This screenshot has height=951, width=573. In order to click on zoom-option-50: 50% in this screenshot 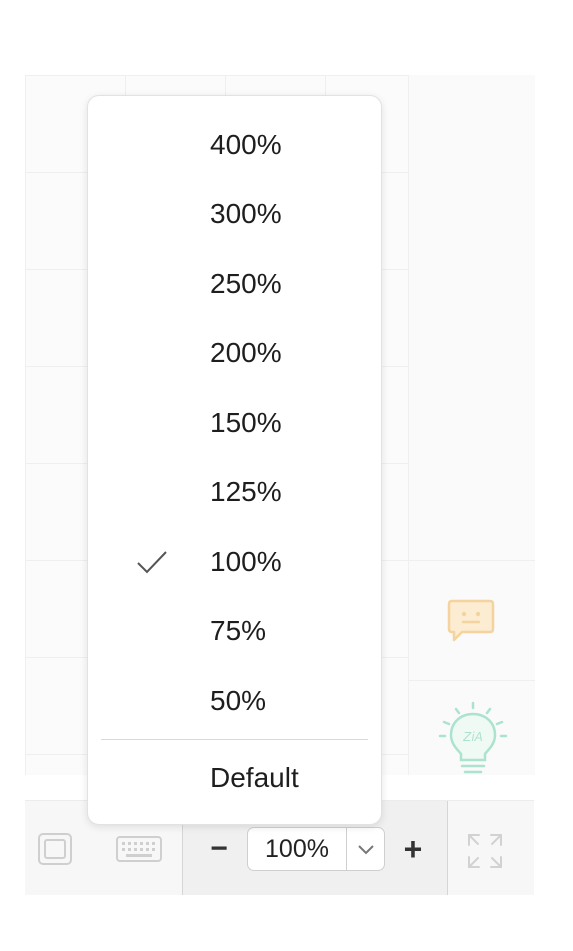, I will do `click(234, 701)`.